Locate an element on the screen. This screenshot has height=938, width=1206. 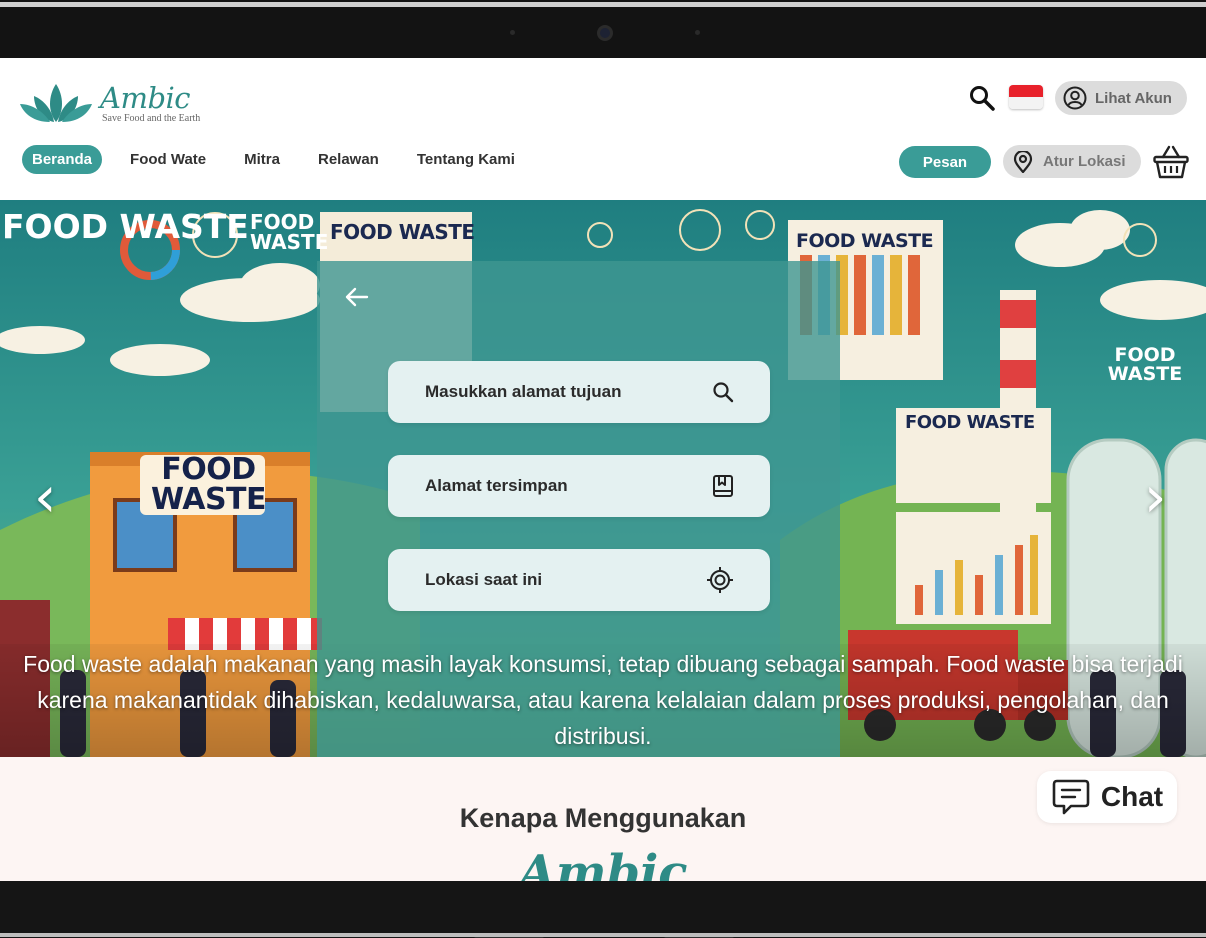
poster-food-waste-plates: FOOD WASTE is located at coordinates (970, 422).